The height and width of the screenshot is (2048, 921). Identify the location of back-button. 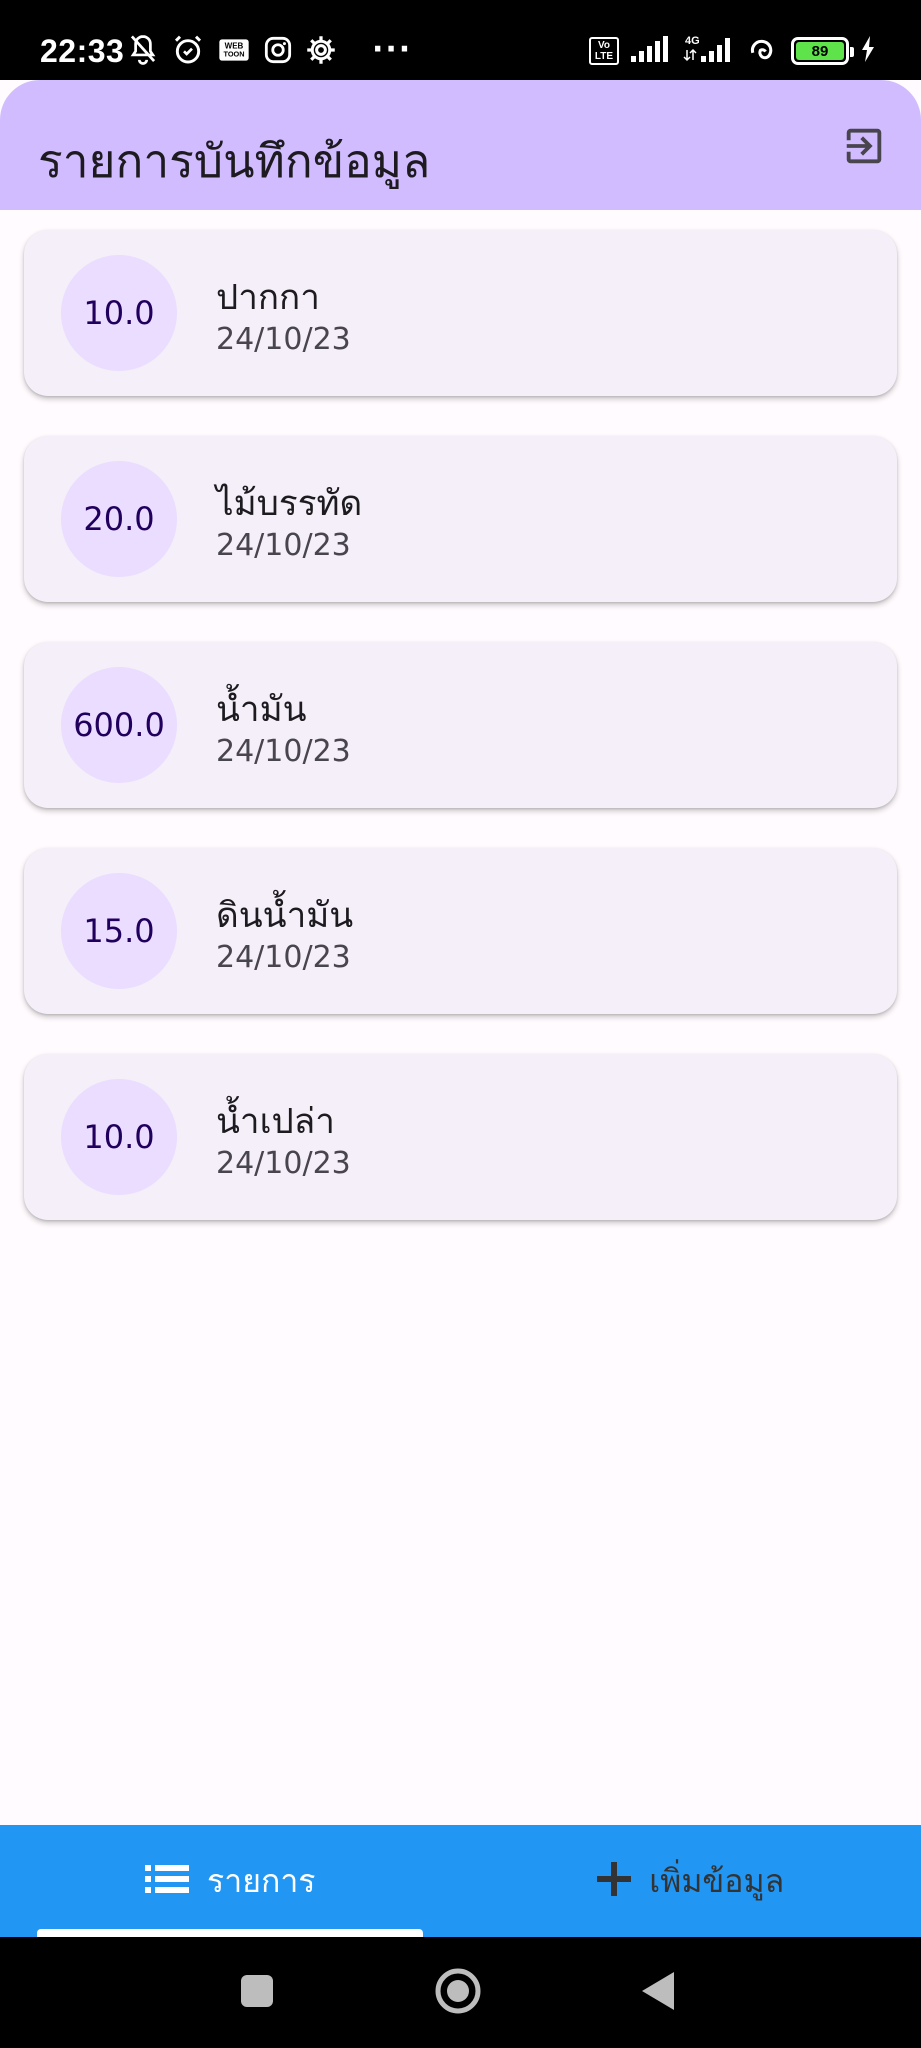
(658, 1993).